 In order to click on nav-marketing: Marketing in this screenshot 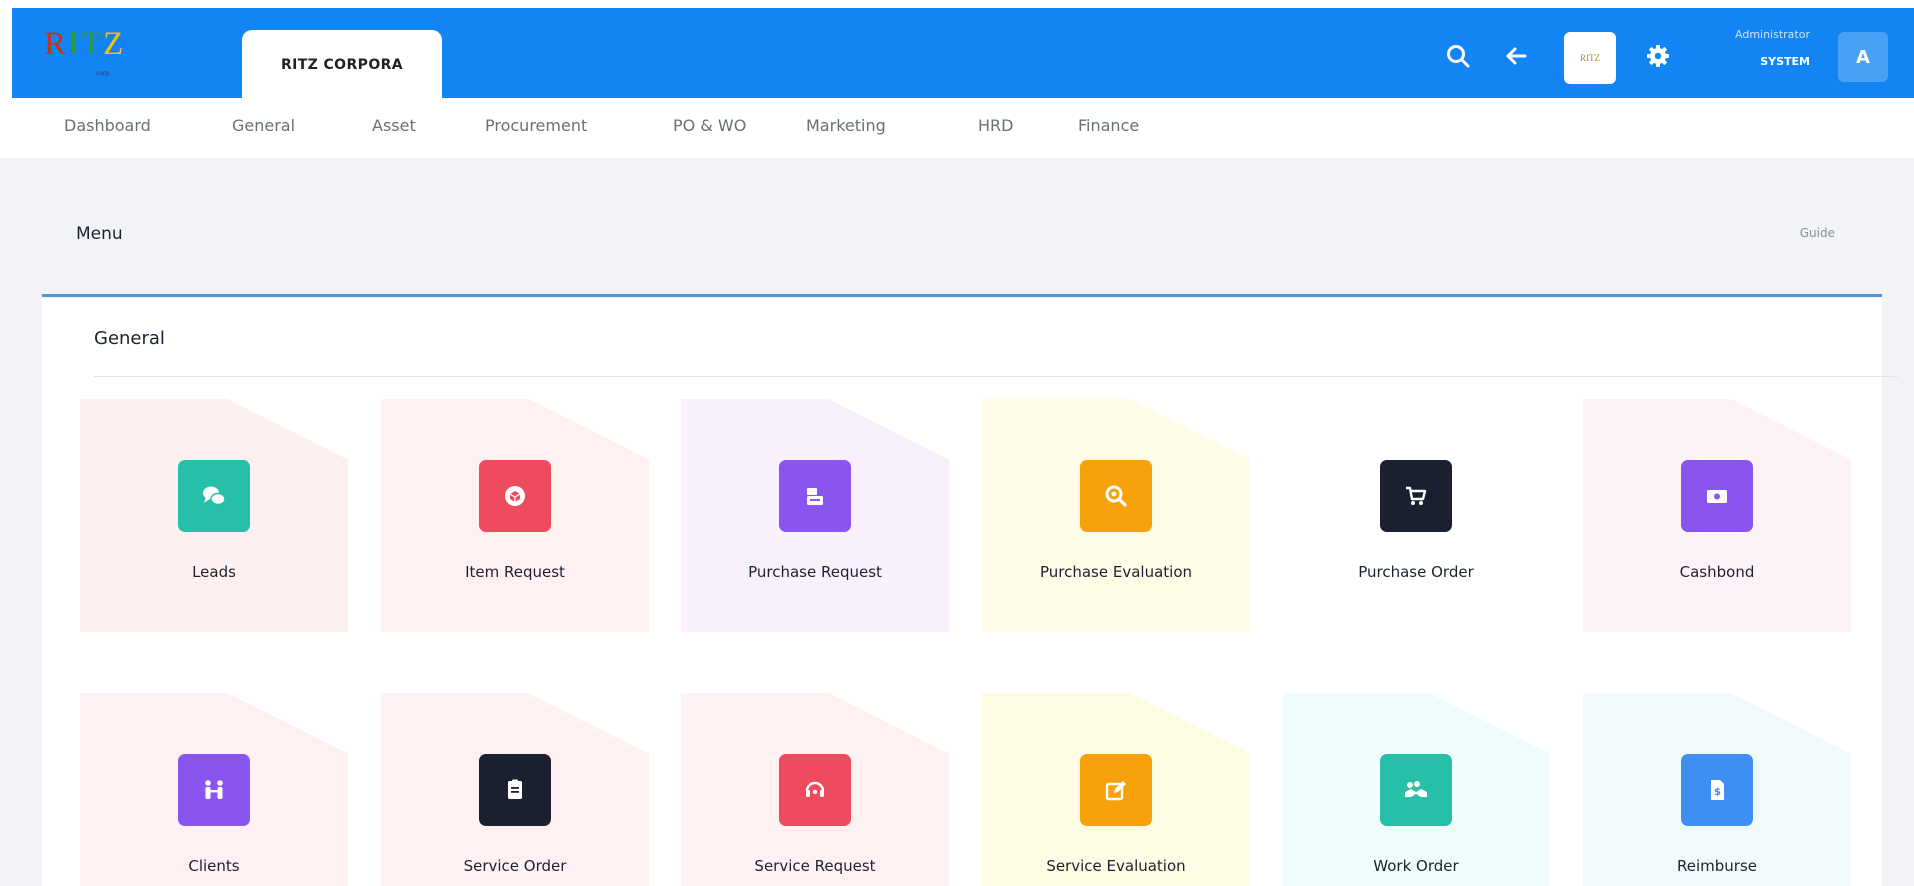, I will do `click(846, 125)`.